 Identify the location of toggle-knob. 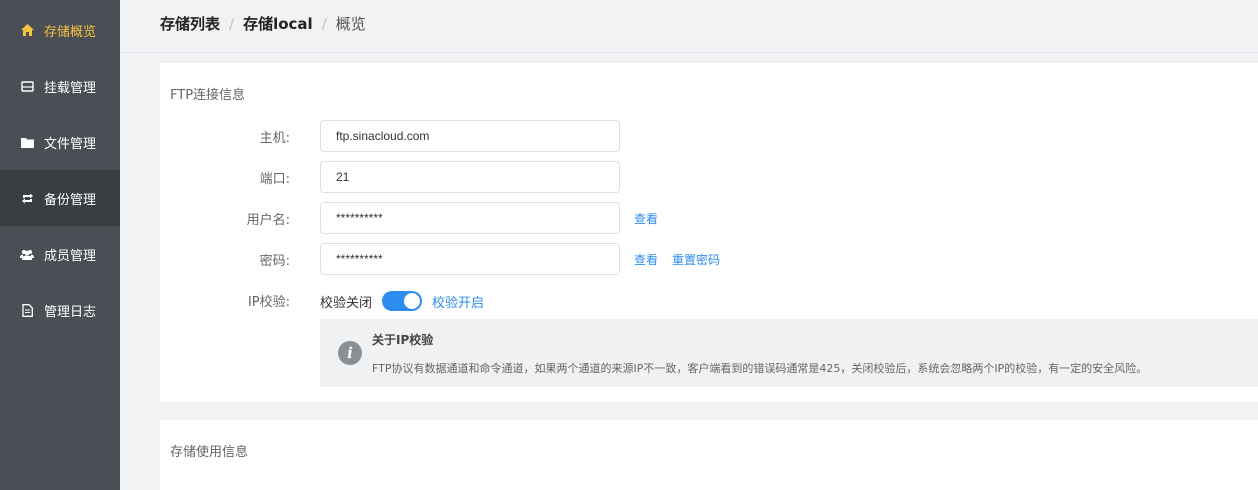
(412, 301).